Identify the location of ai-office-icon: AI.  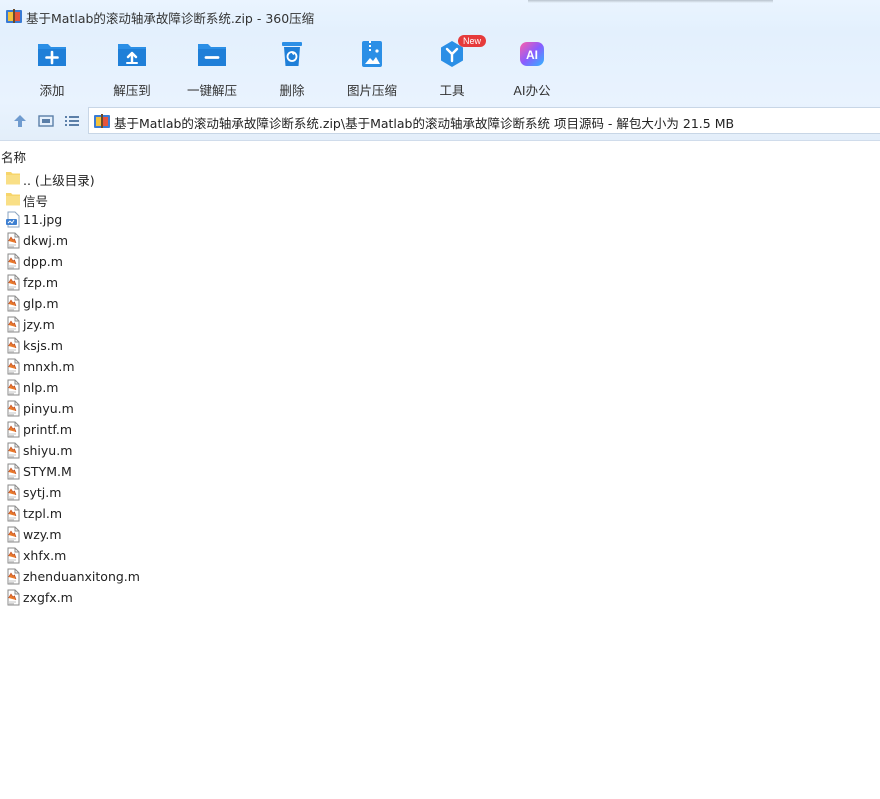
(532, 54).